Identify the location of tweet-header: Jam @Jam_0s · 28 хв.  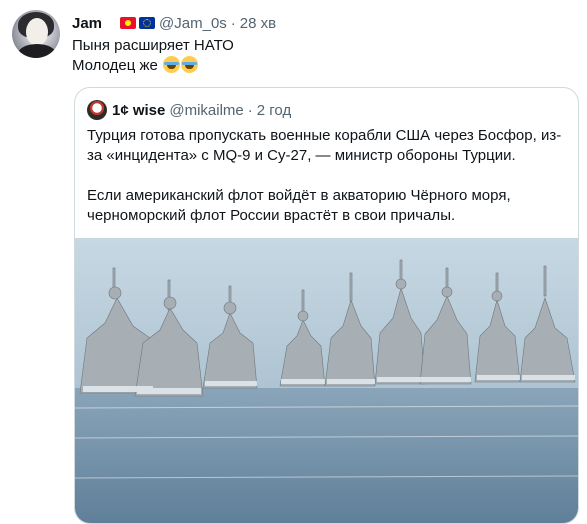
(174, 23).